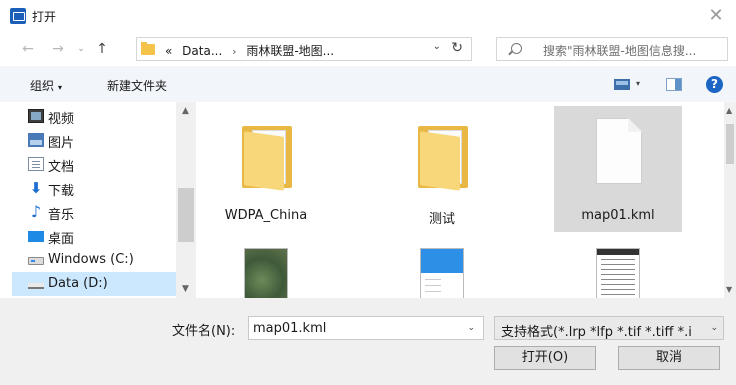  What do you see at coordinates (266, 215) in the screenshot?
I see `file-name: WDPA_China` at bounding box center [266, 215].